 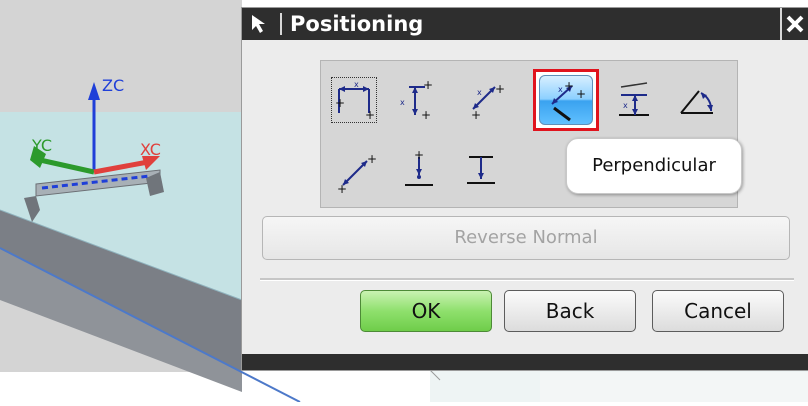 What do you see at coordinates (259, 24) in the screenshot?
I see `select-arrow-icon` at bounding box center [259, 24].